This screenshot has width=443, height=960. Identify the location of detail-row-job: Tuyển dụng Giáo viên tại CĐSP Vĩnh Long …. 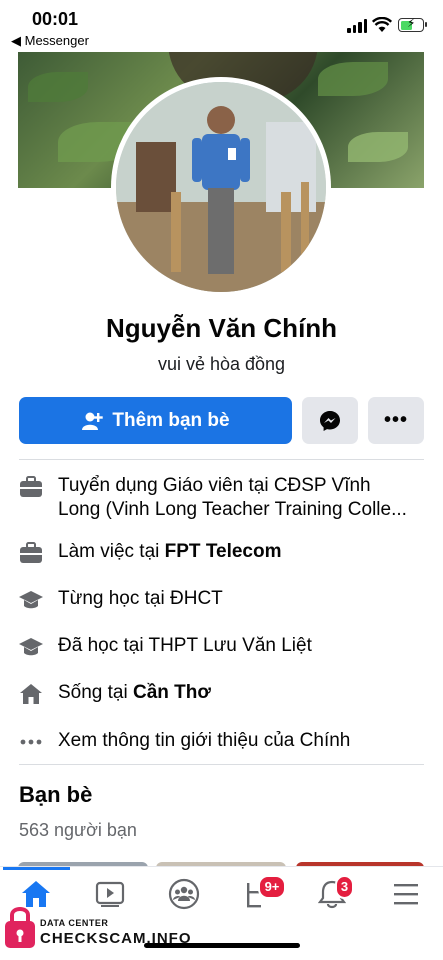
(222, 498).